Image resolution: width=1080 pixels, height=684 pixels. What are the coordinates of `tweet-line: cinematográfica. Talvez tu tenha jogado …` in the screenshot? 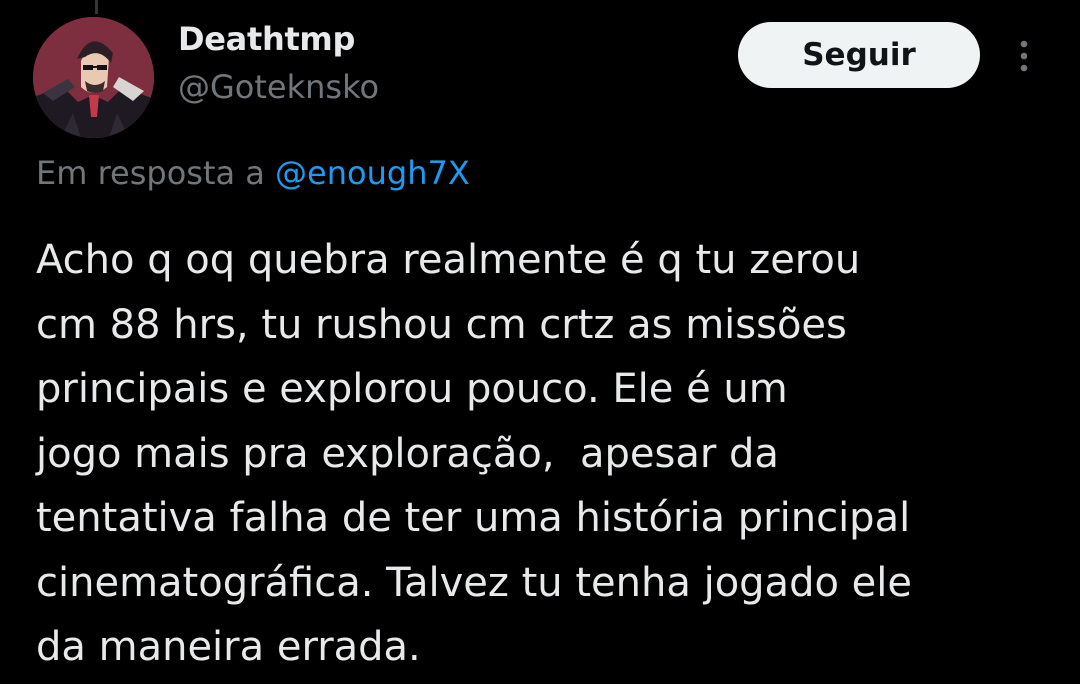 It's located at (474, 582).